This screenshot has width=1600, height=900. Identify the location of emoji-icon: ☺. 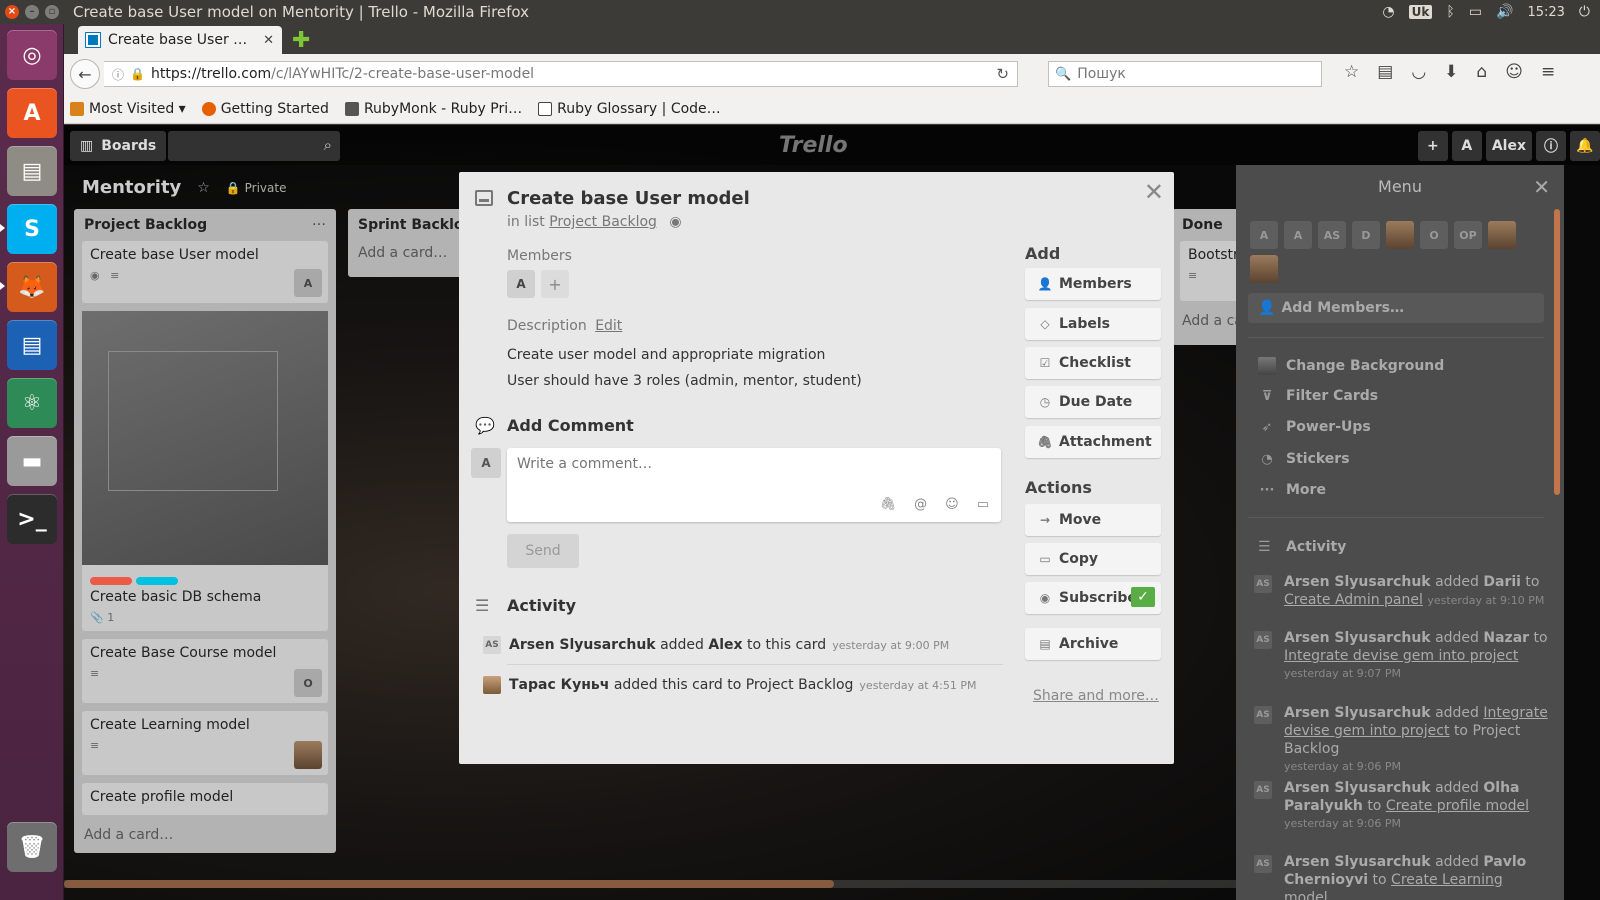
(952, 504).